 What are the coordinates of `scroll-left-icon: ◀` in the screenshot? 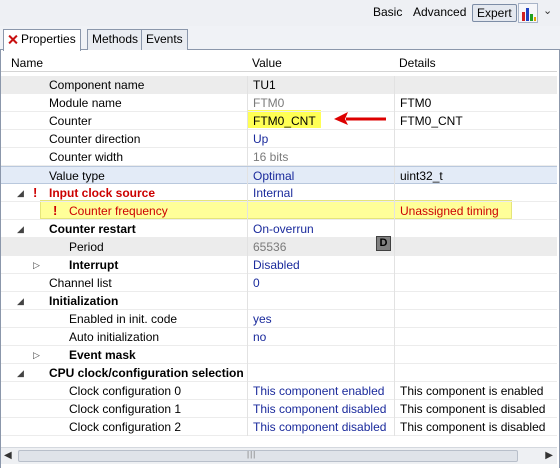 It's located at (8, 455).